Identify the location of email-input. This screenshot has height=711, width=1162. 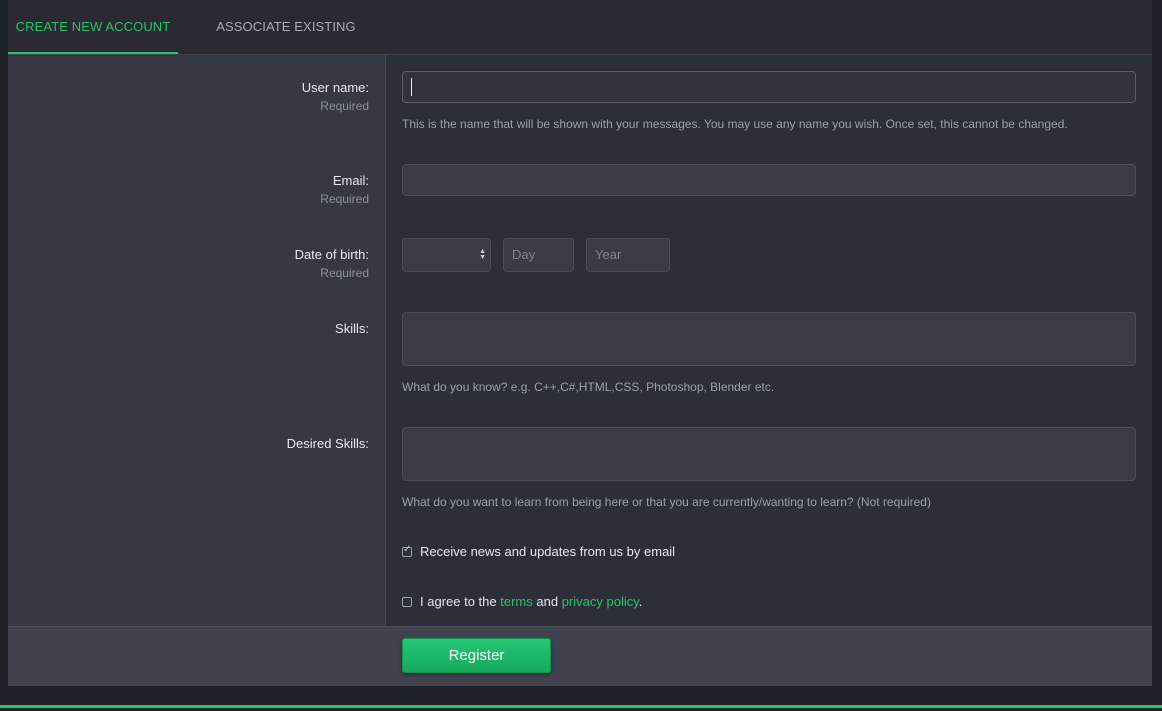
(769, 180).